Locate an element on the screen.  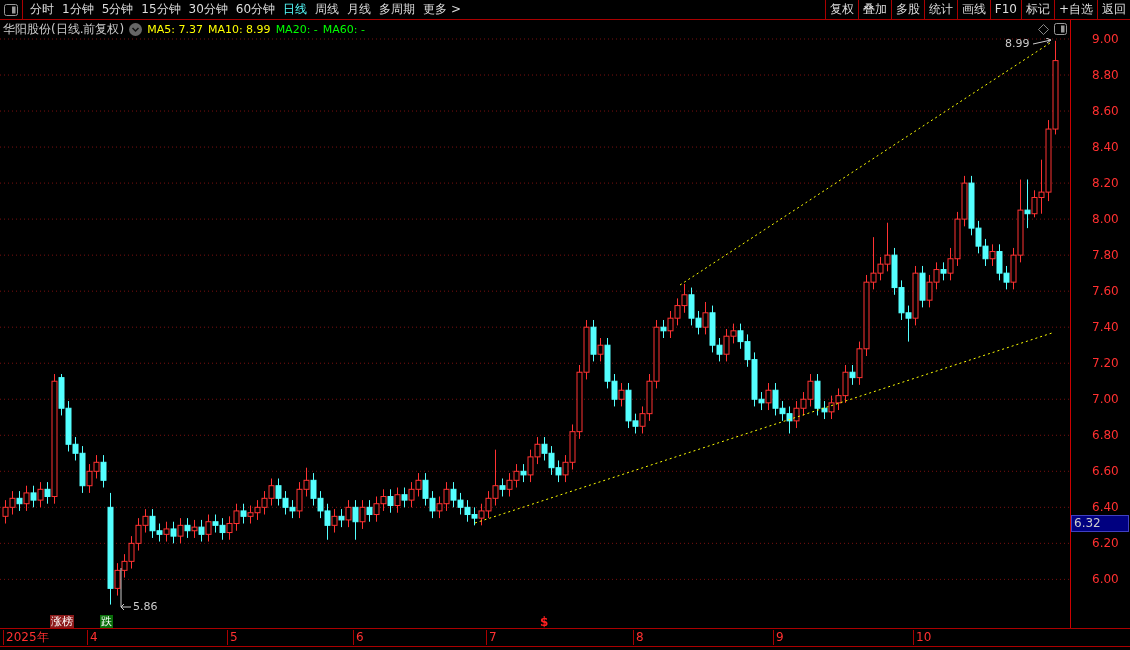
low-price-label: 5.86 is located at coordinates (145, 606).